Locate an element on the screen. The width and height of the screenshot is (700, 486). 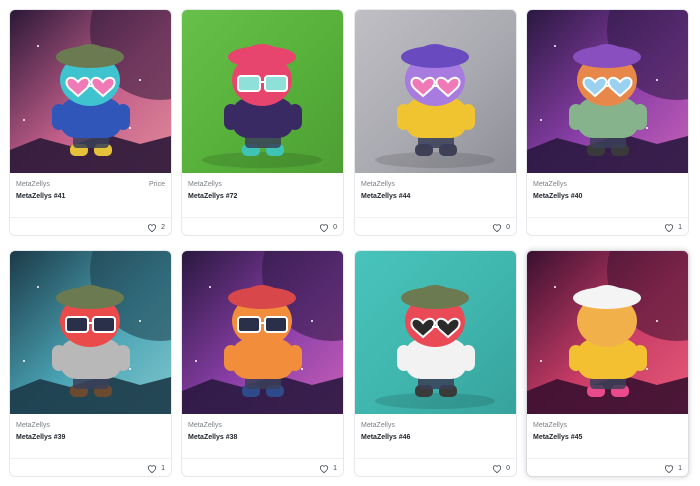
nft-name: MetaZellys #44 is located at coordinates (385, 196).